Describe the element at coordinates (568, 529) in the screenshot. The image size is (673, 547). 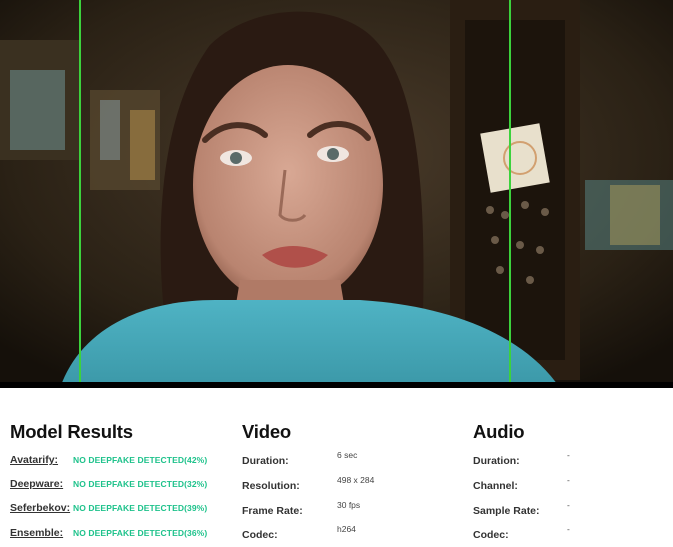
I see `audio-codec-value: -` at that location.